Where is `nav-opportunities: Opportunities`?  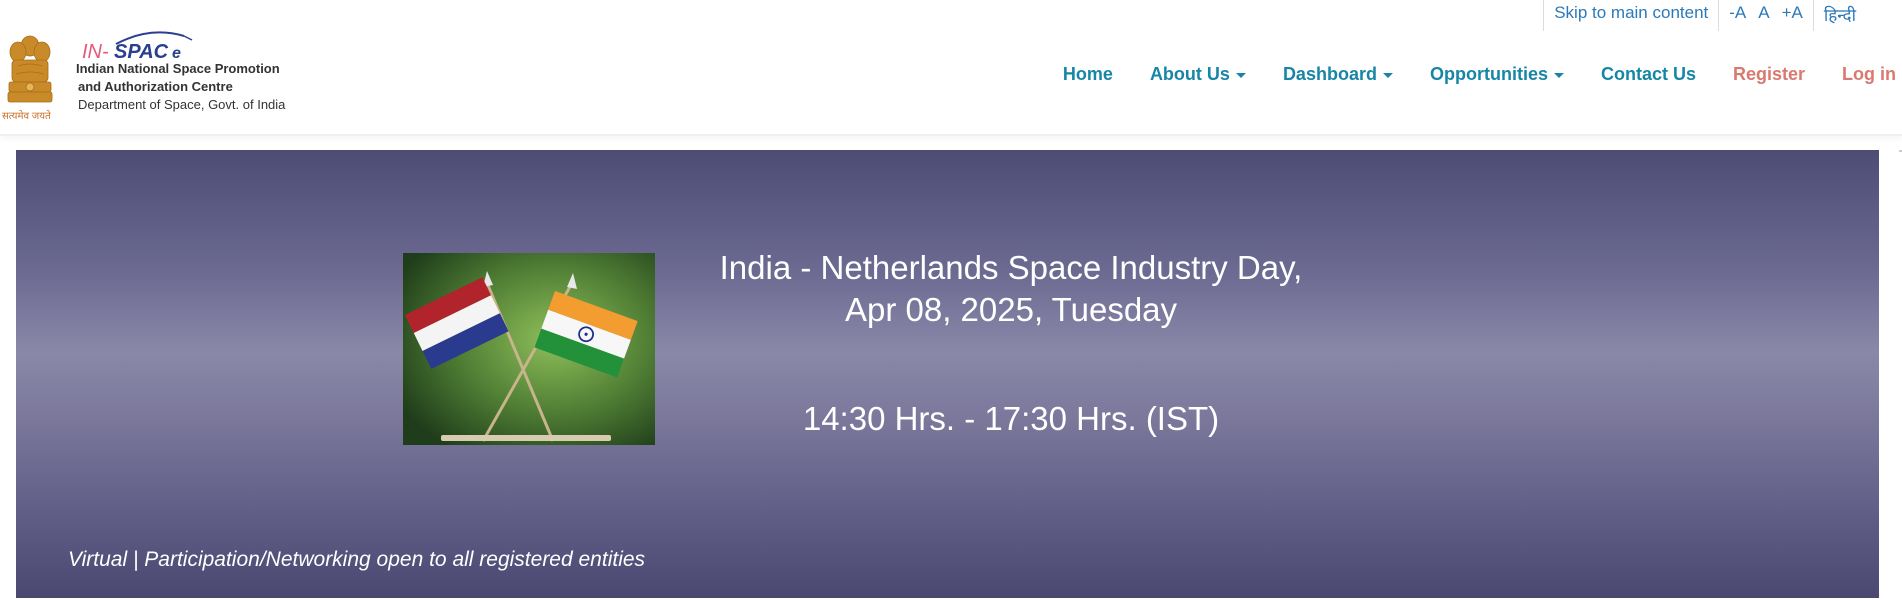
nav-opportunities: Opportunities is located at coordinates (1497, 74).